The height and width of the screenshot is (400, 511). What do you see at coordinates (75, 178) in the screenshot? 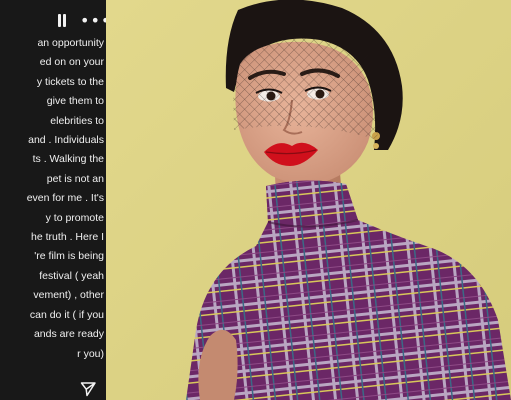
I see `caption-line: pet is not an` at bounding box center [75, 178].